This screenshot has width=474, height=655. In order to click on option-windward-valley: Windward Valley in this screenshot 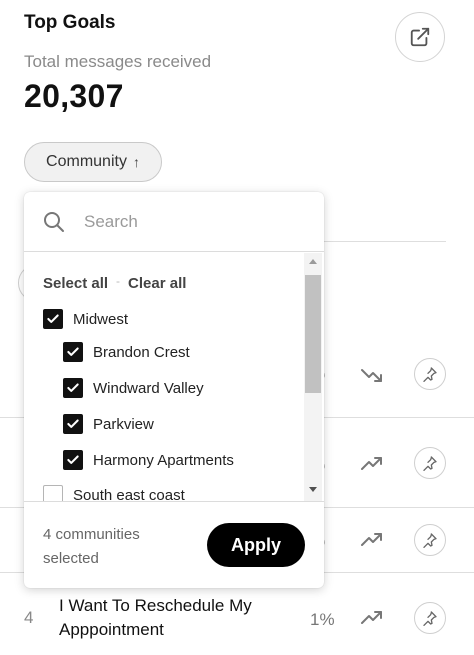, I will do `click(133, 388)`.